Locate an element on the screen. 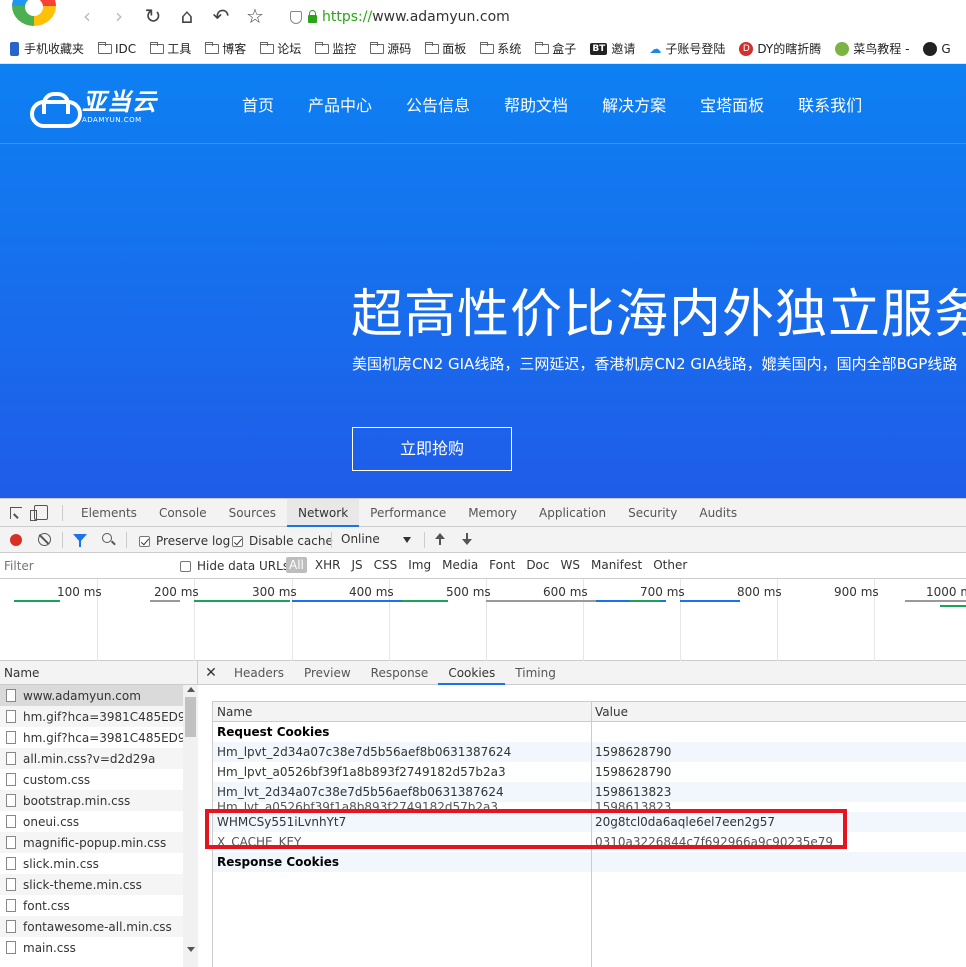 This screenshot has height=967, width=966. request-row: bootstrap.min.css is located at coordinates (98, 800).